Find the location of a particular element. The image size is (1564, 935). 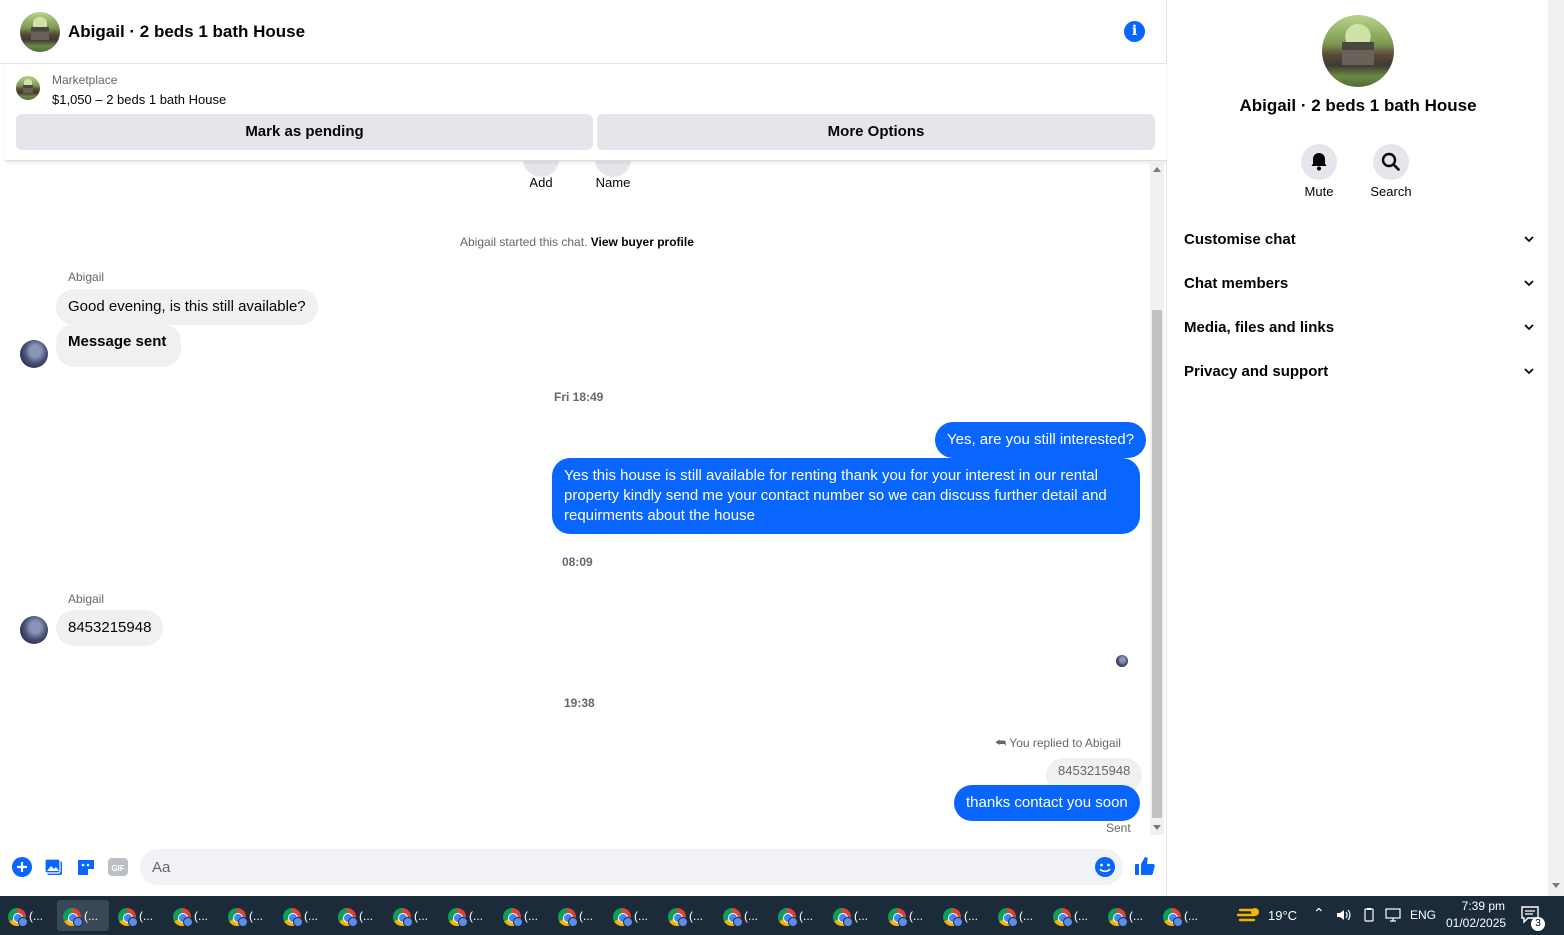

section-customise-chat: Customise chat is located at coordinates (1359, 241).